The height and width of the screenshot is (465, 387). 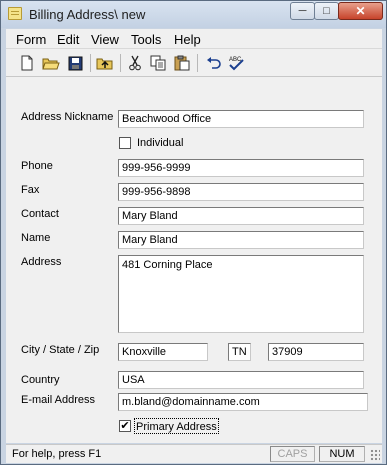 What do you see at coordinates (158, 63) in the screenshot?
I see `copy-icon` at bounding box center [158, 63].